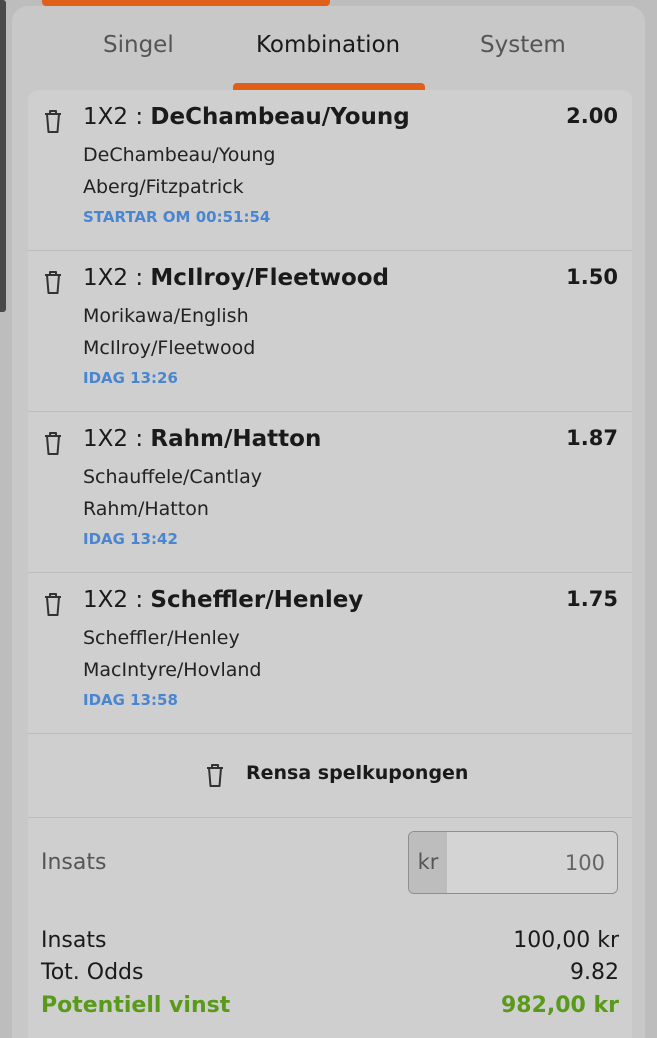 This screenshot has height=1038, width=657. I want to click on summary-odds-value: 9.82, so click(594, 972).